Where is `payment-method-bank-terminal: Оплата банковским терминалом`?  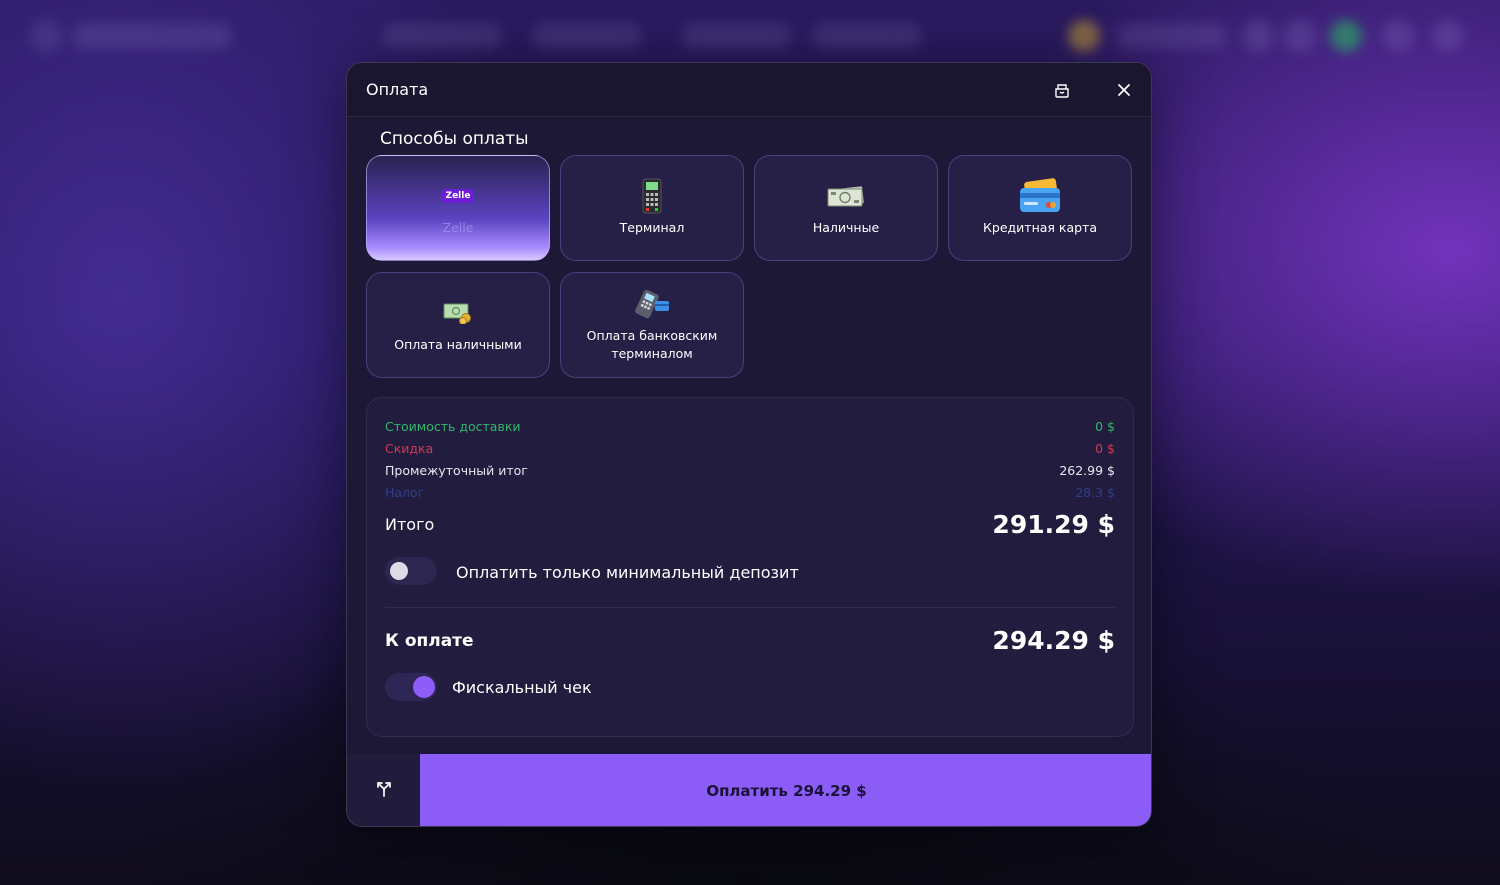 payment-method-bank-terminal: Оплата банковским терминалом is located at coordinates (652, 325).